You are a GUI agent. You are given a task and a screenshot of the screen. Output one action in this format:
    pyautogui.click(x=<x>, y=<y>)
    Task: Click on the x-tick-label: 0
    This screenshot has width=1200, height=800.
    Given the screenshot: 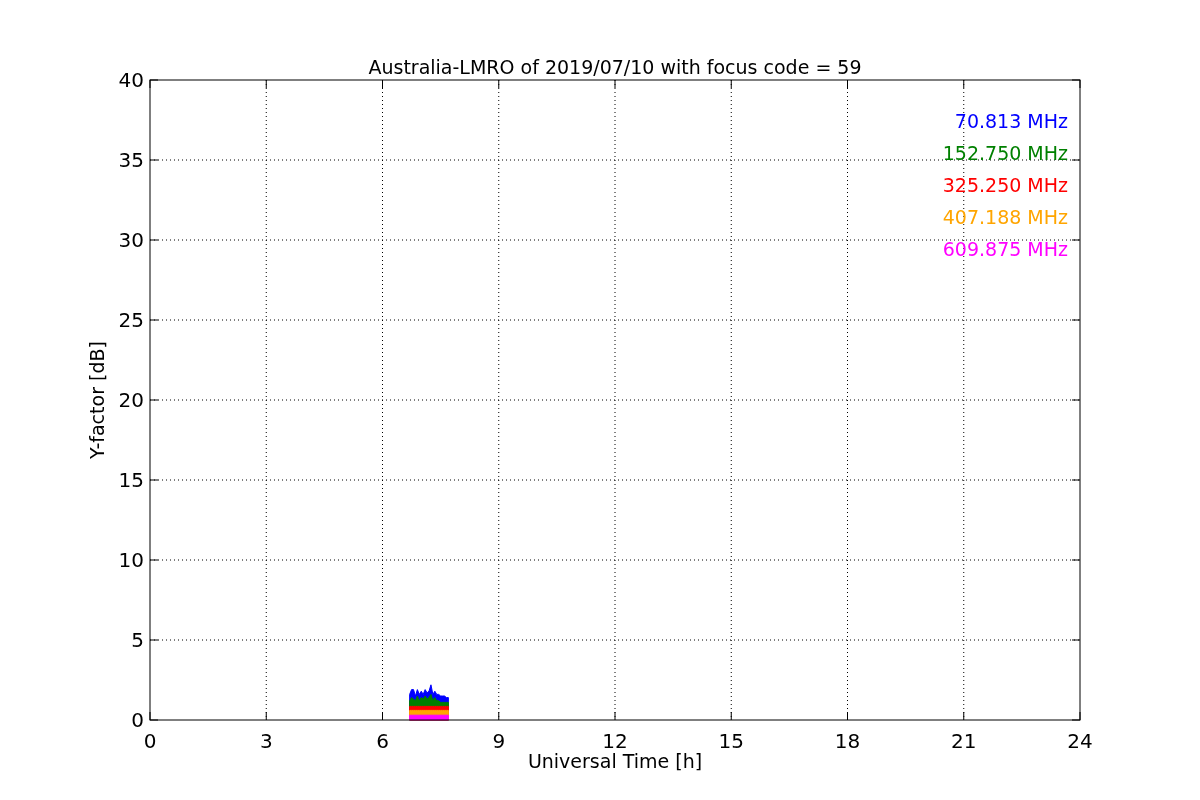 What is the action you would take?
    pyautogui.click(x=150, y=741)
    